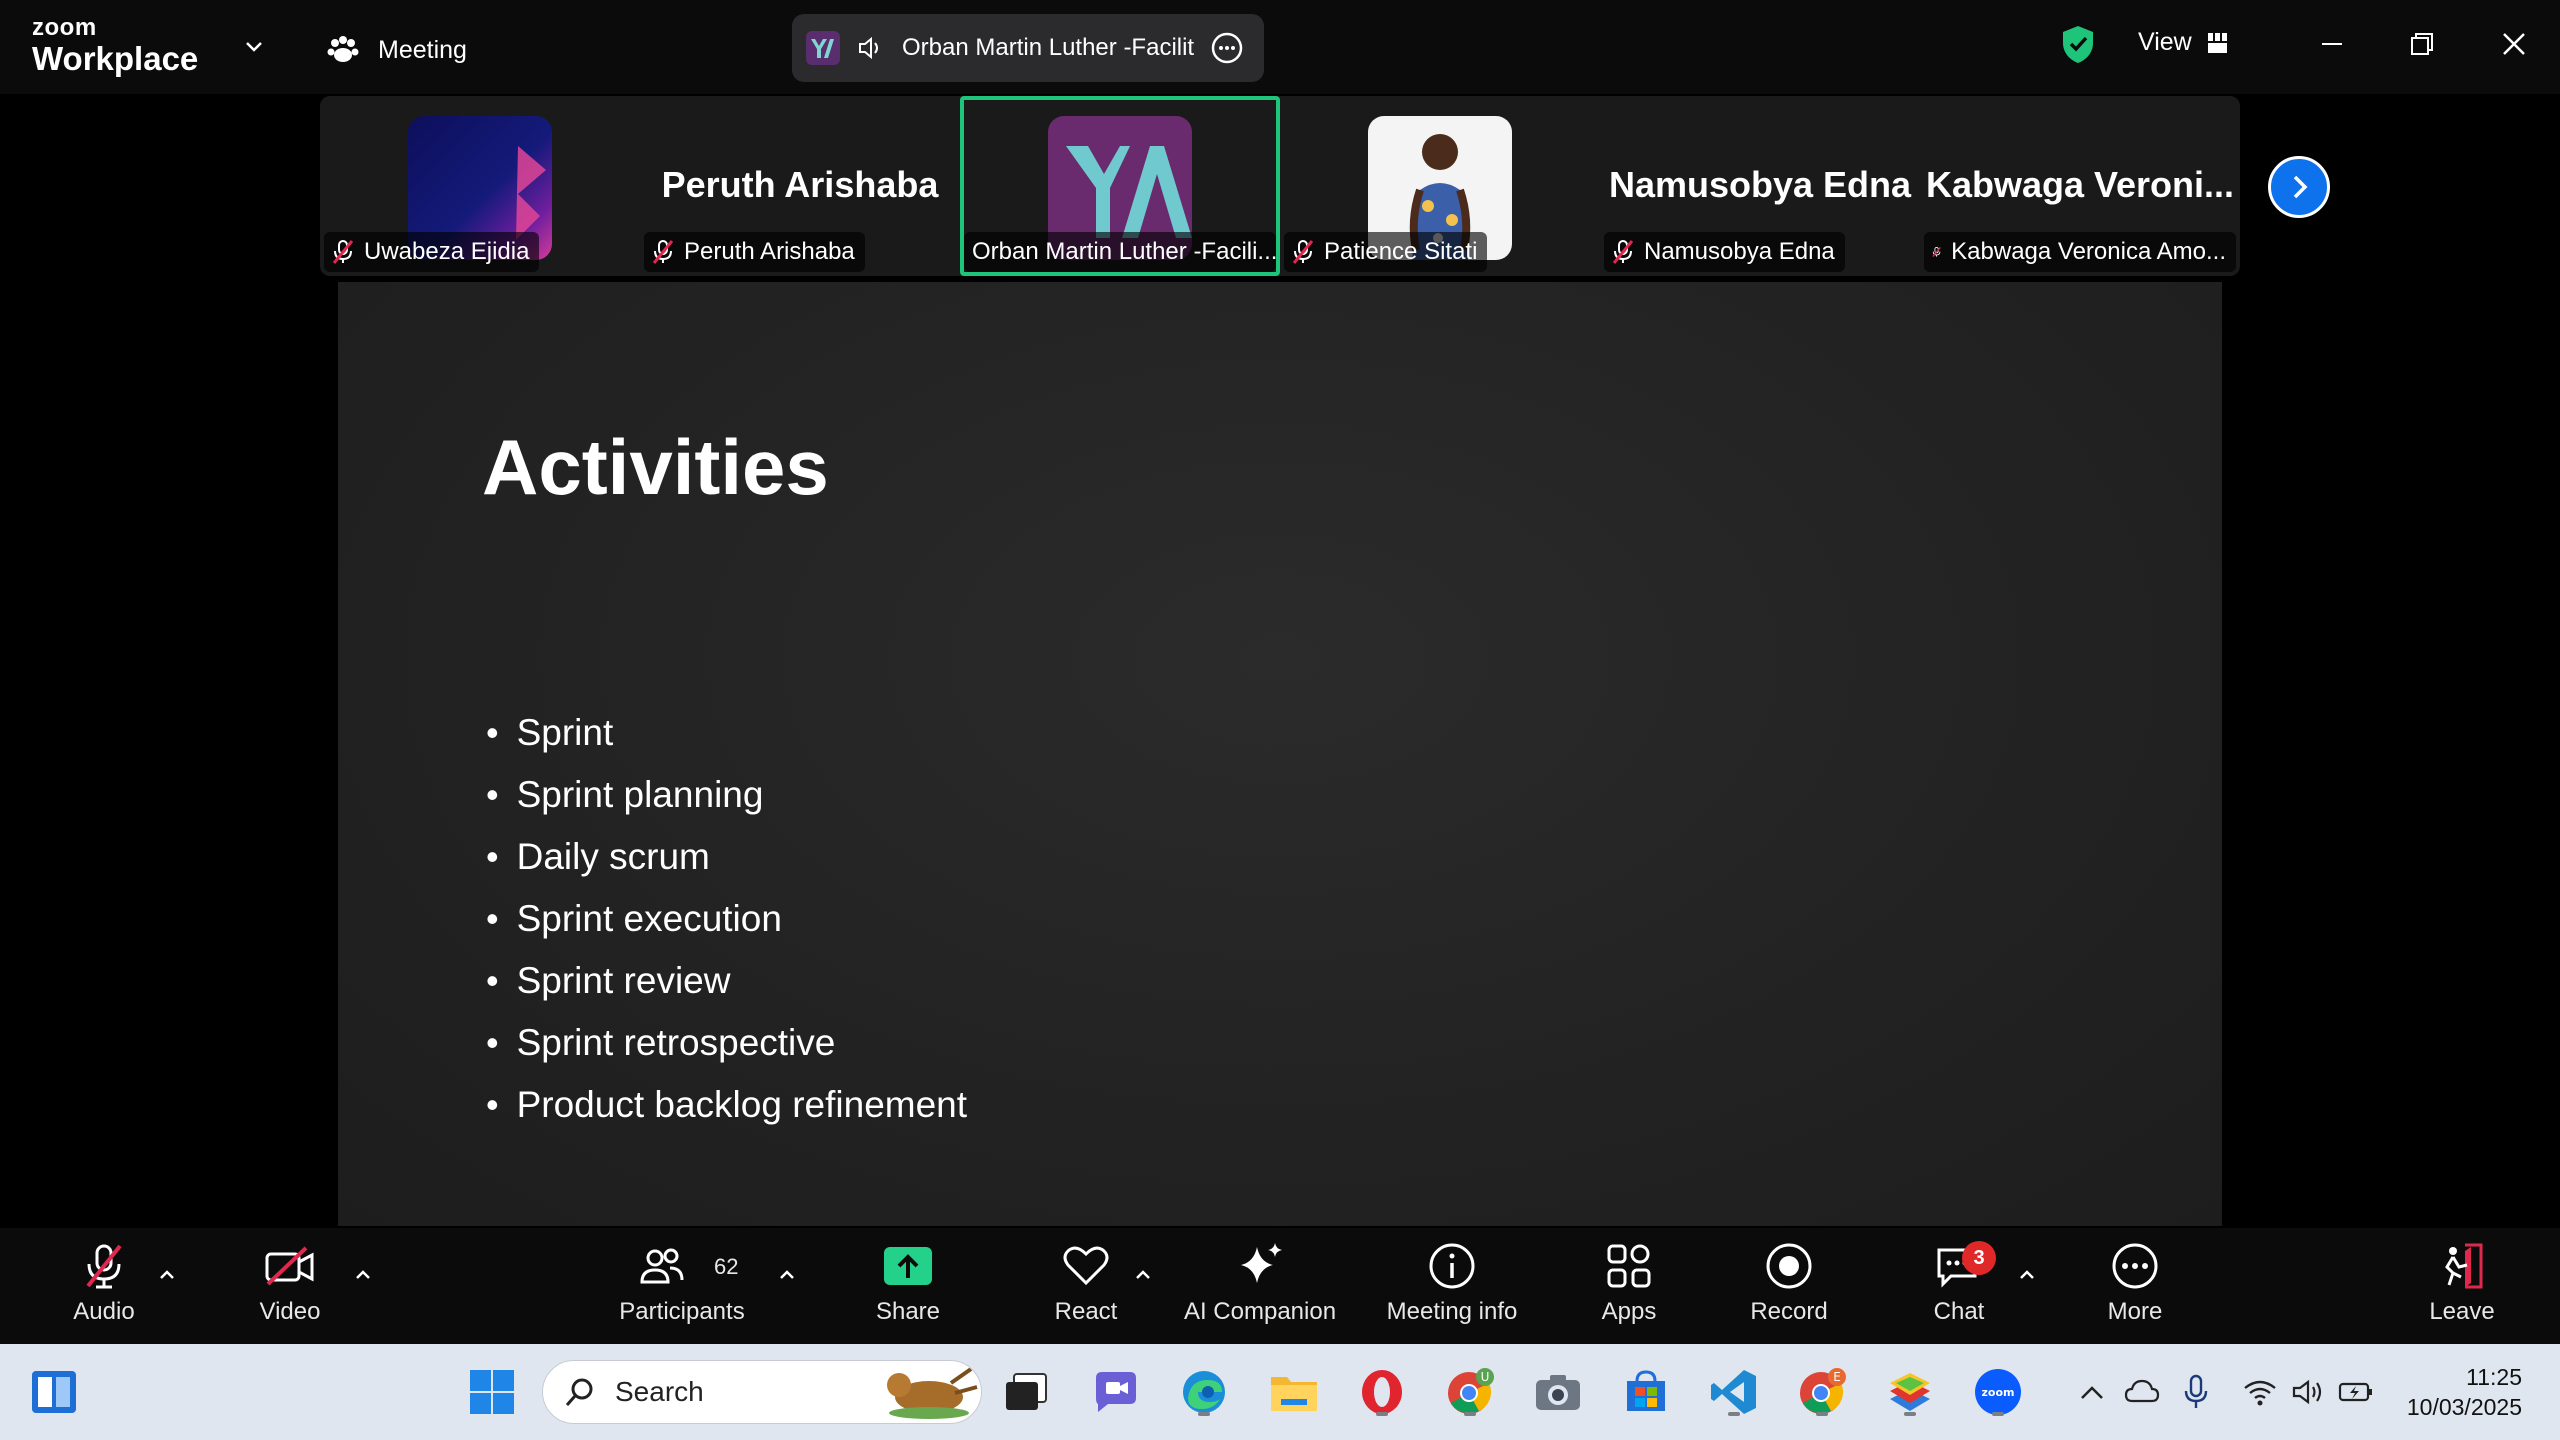  Describe the element at coordinates (1086, 1266) in the screenshot. I see `heart-icon` at that location.